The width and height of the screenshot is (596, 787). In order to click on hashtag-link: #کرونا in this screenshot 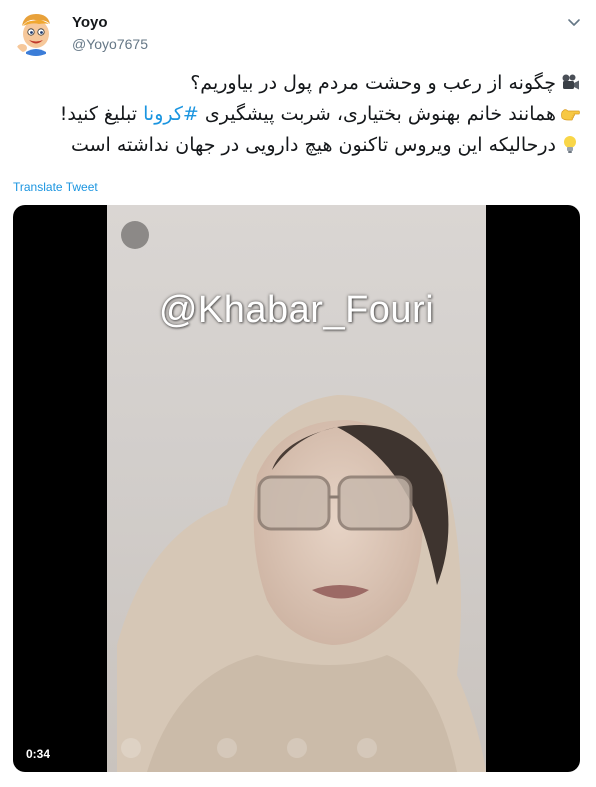, I will do `click(171, 114)`.